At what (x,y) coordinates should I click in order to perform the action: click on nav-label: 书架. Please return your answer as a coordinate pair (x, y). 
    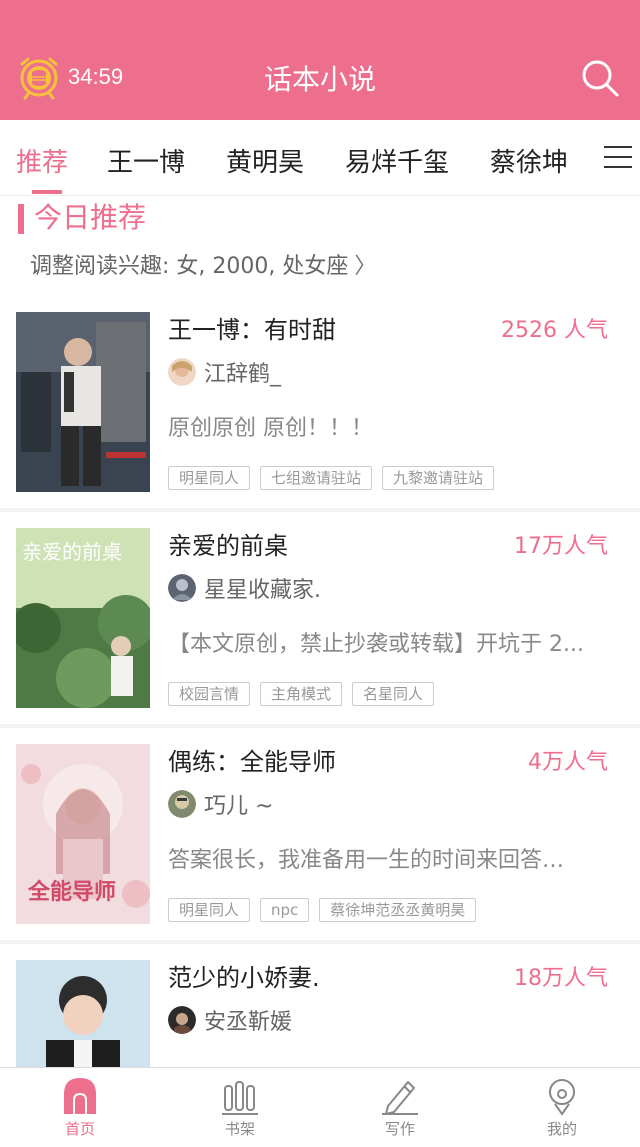
    Looking at the image, I should click on (239, 1129).